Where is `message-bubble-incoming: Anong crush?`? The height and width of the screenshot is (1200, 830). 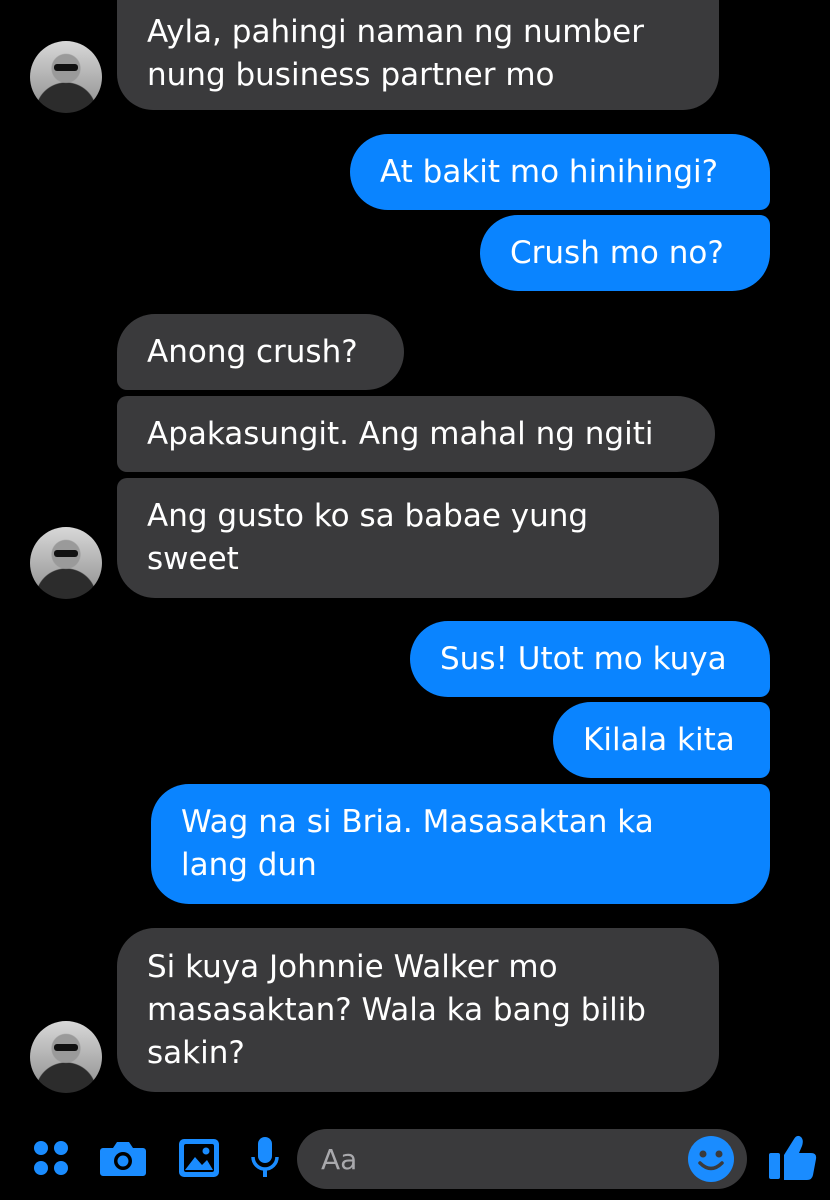
message-bubble-incoming: Anong crush? is located at coordinates (260, 352).